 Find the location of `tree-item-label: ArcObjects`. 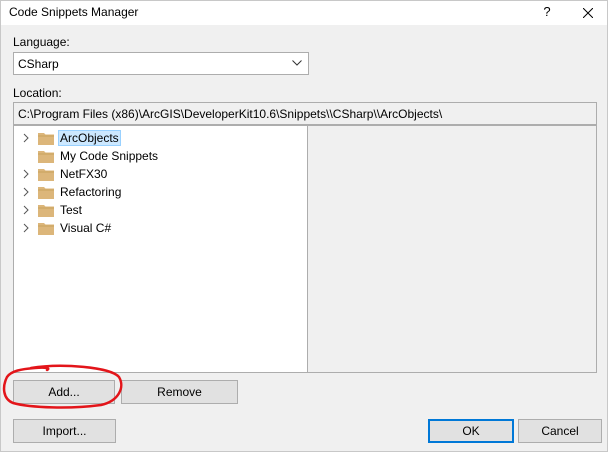

tree-item-label: ArcObjects is located at coordinates (89, 138).